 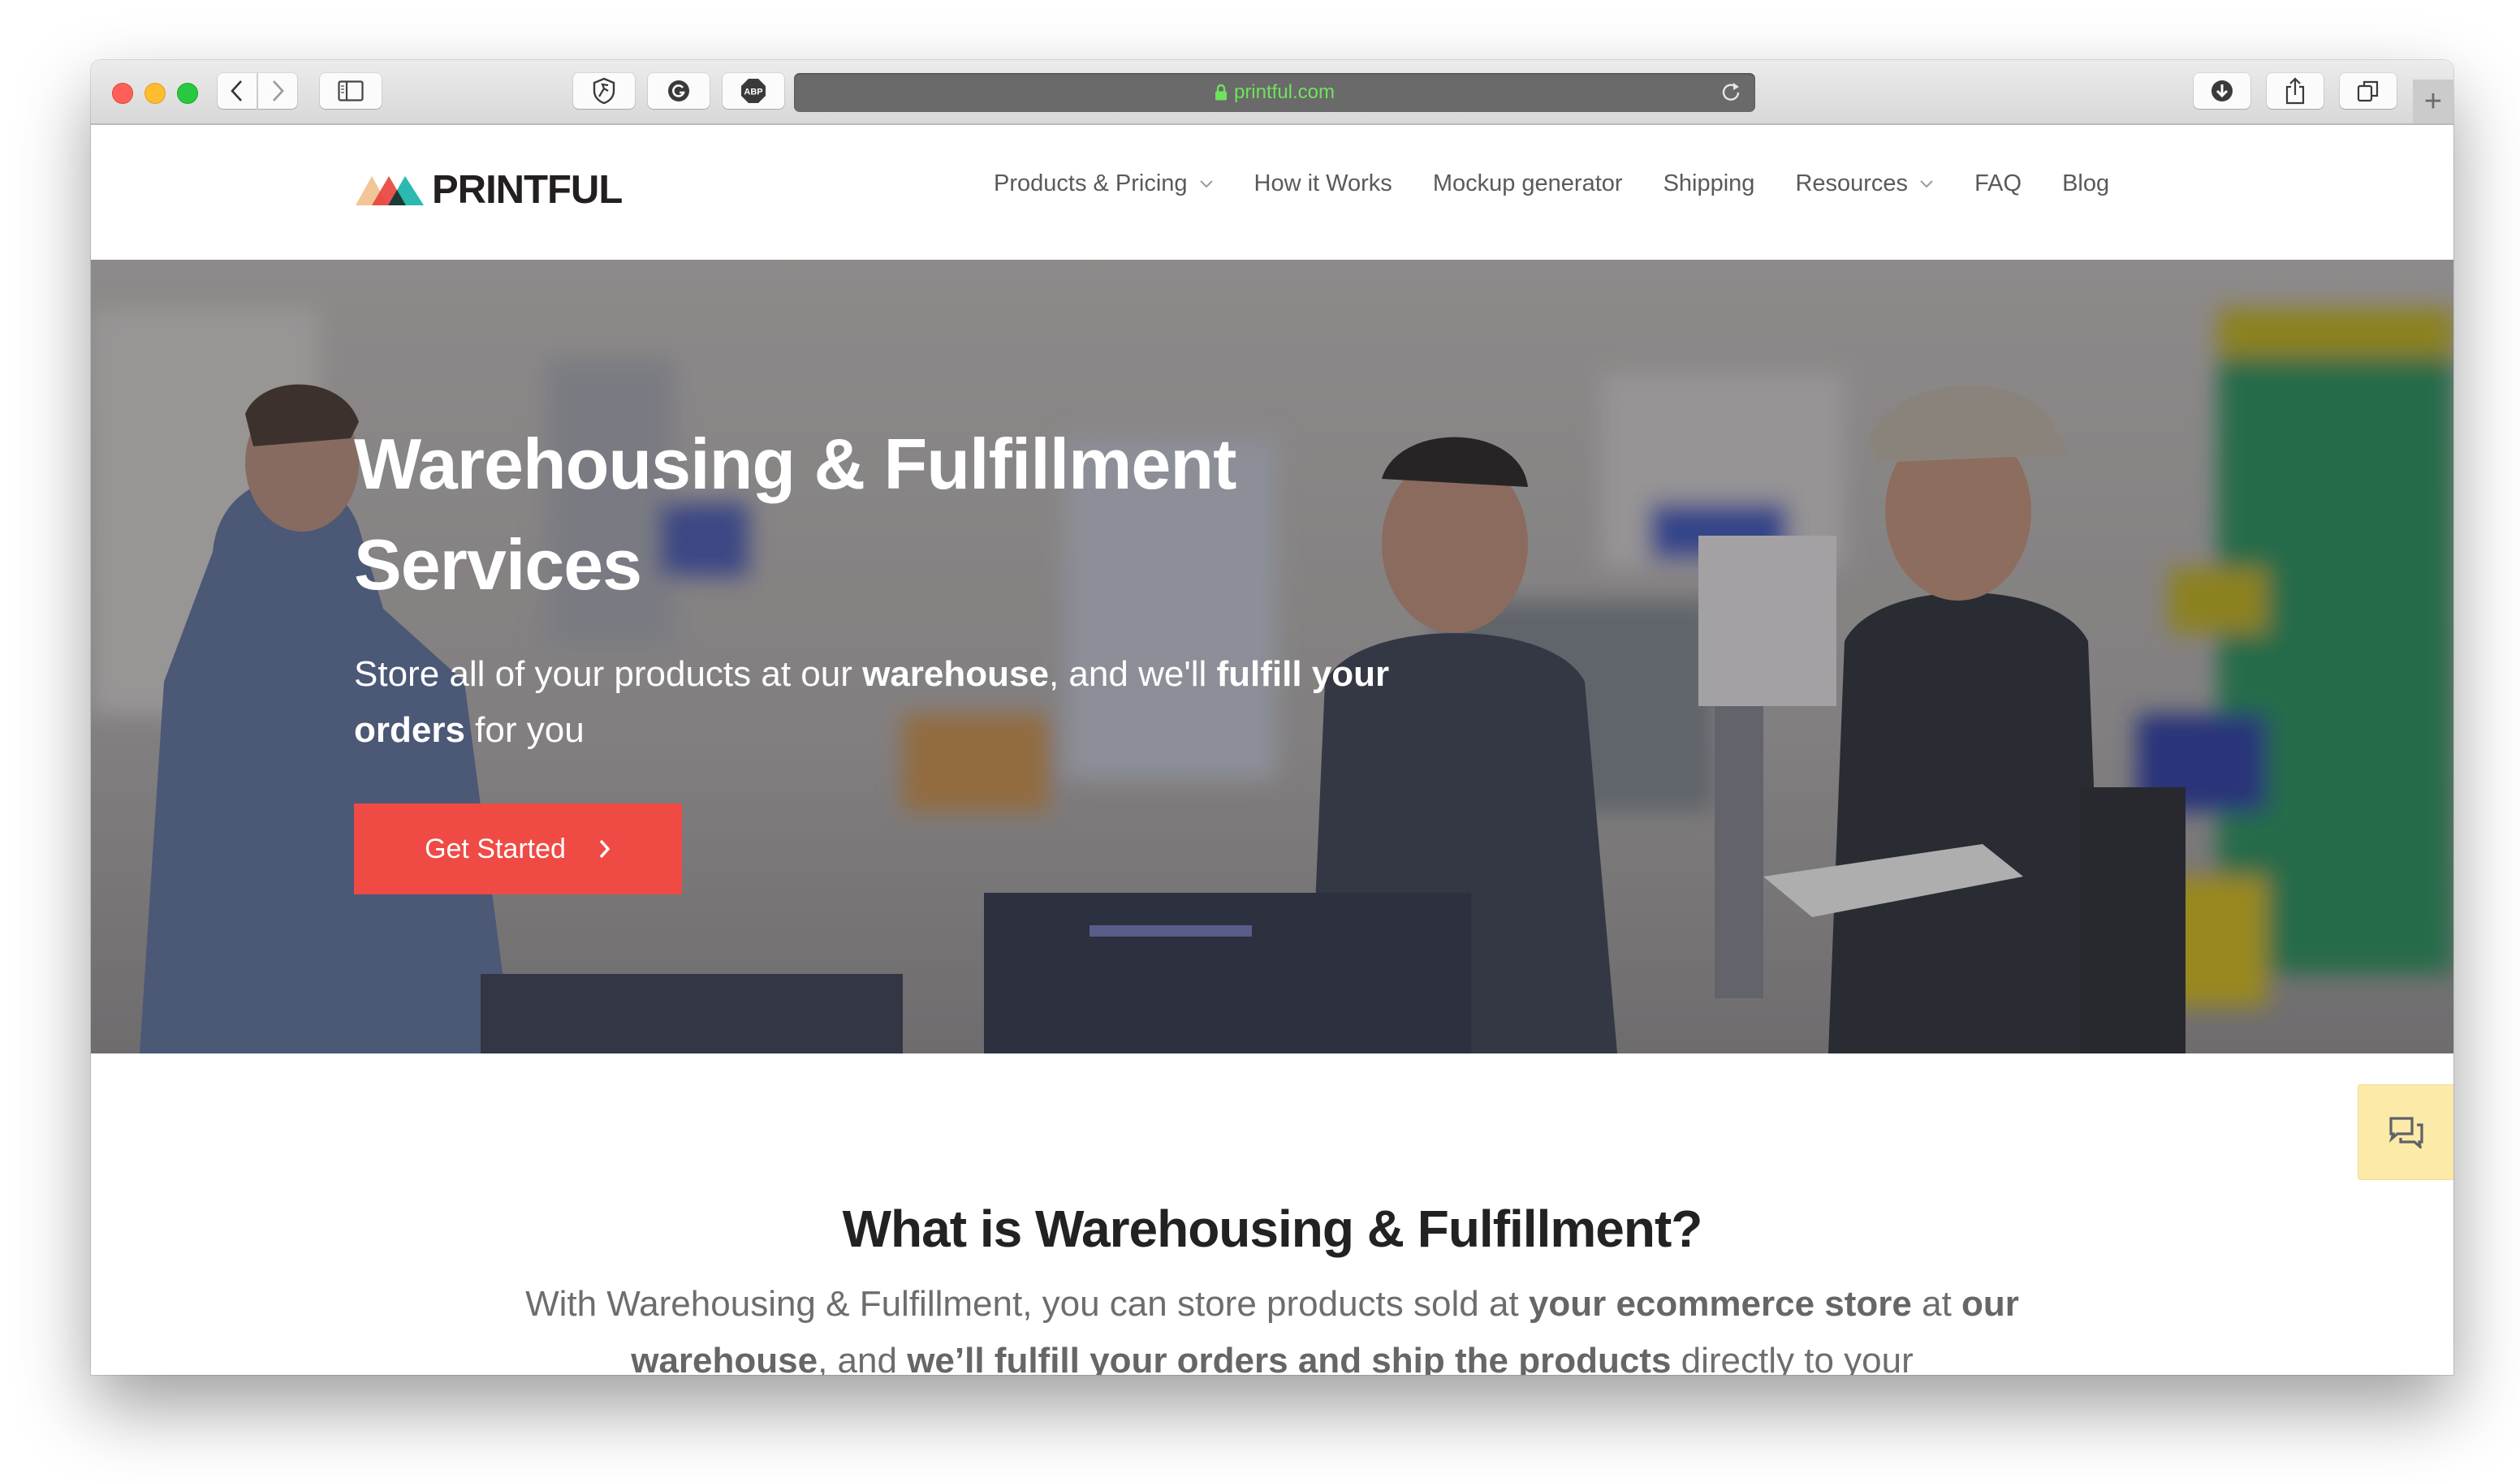 I want to click on nav-resources: Resources, so click(x=1864, y=183).